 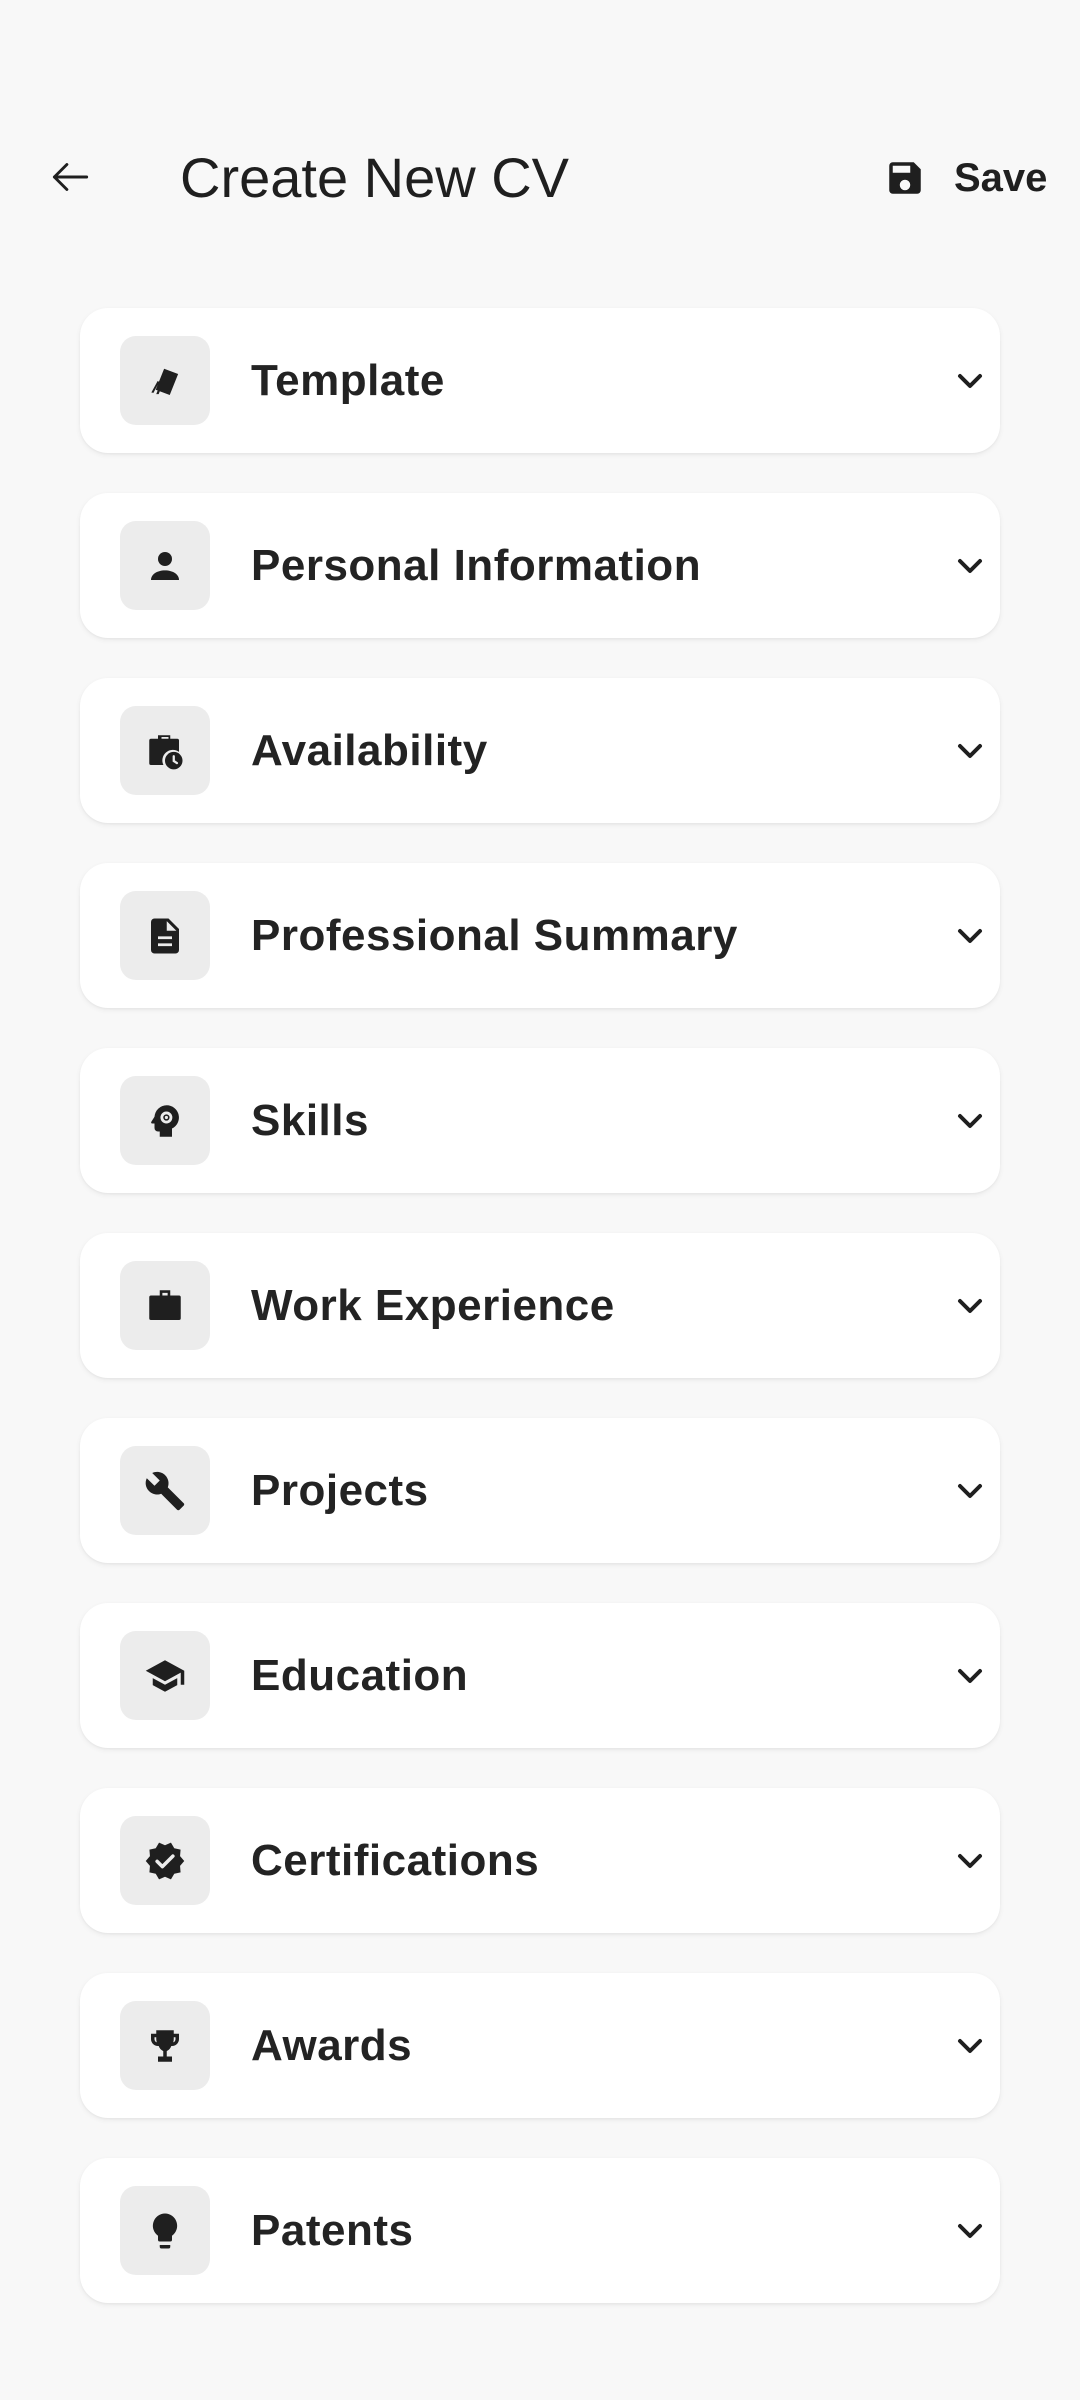 I want to click on section-personal-information: Personal Information, so click(x=540, y=565).